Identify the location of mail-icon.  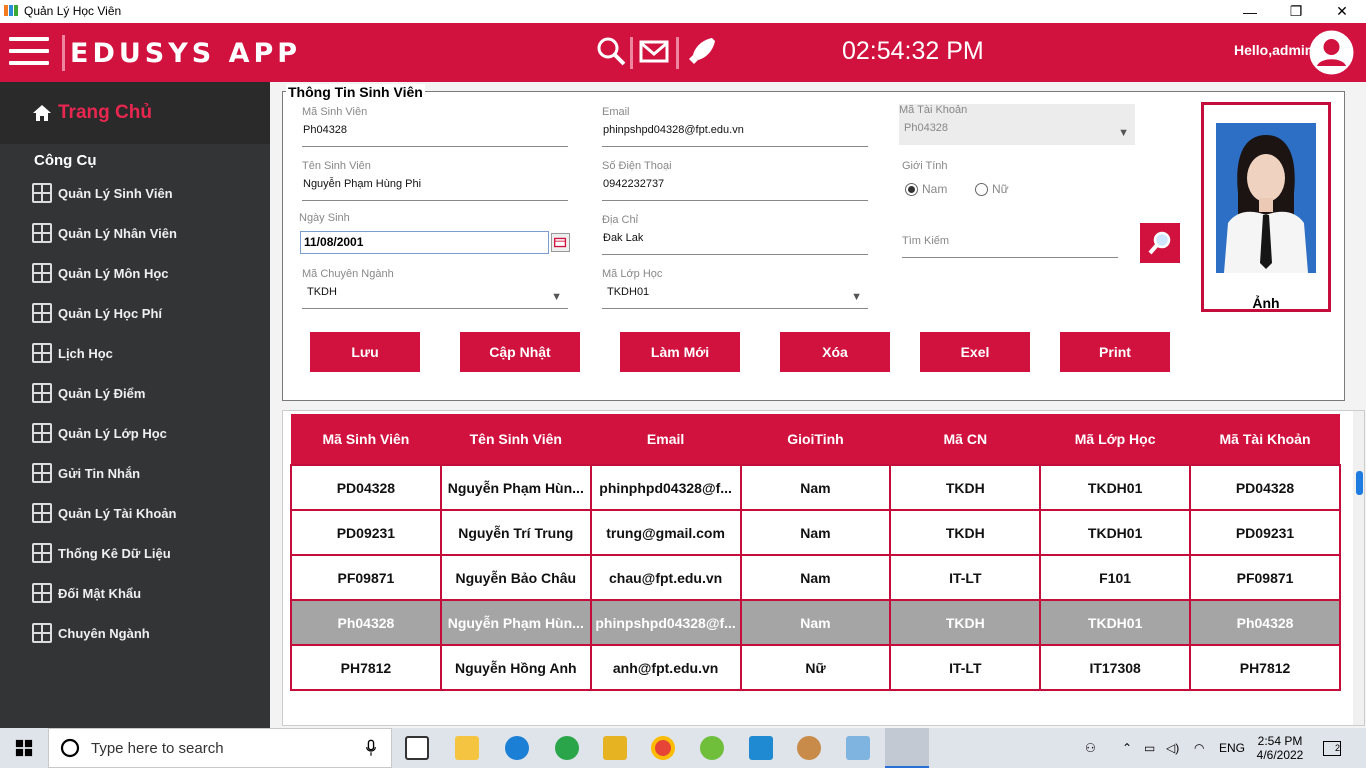
(654, 51).